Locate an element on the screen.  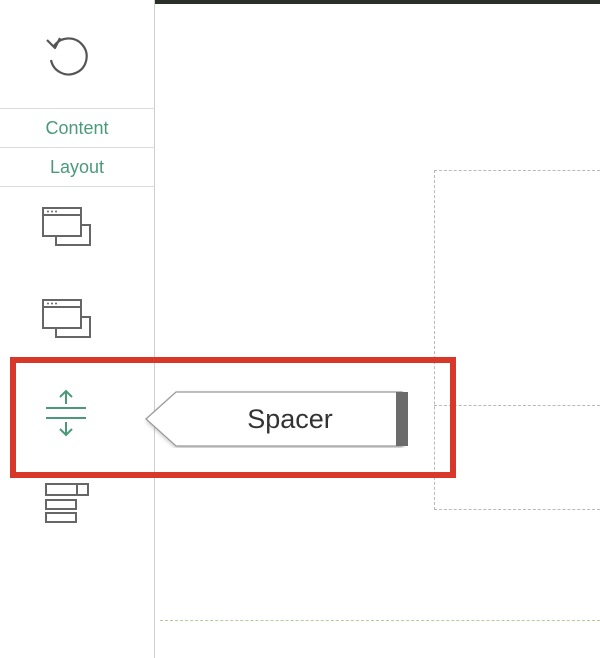
tab-layout-label: Layout is located at coordinates (77, 167).